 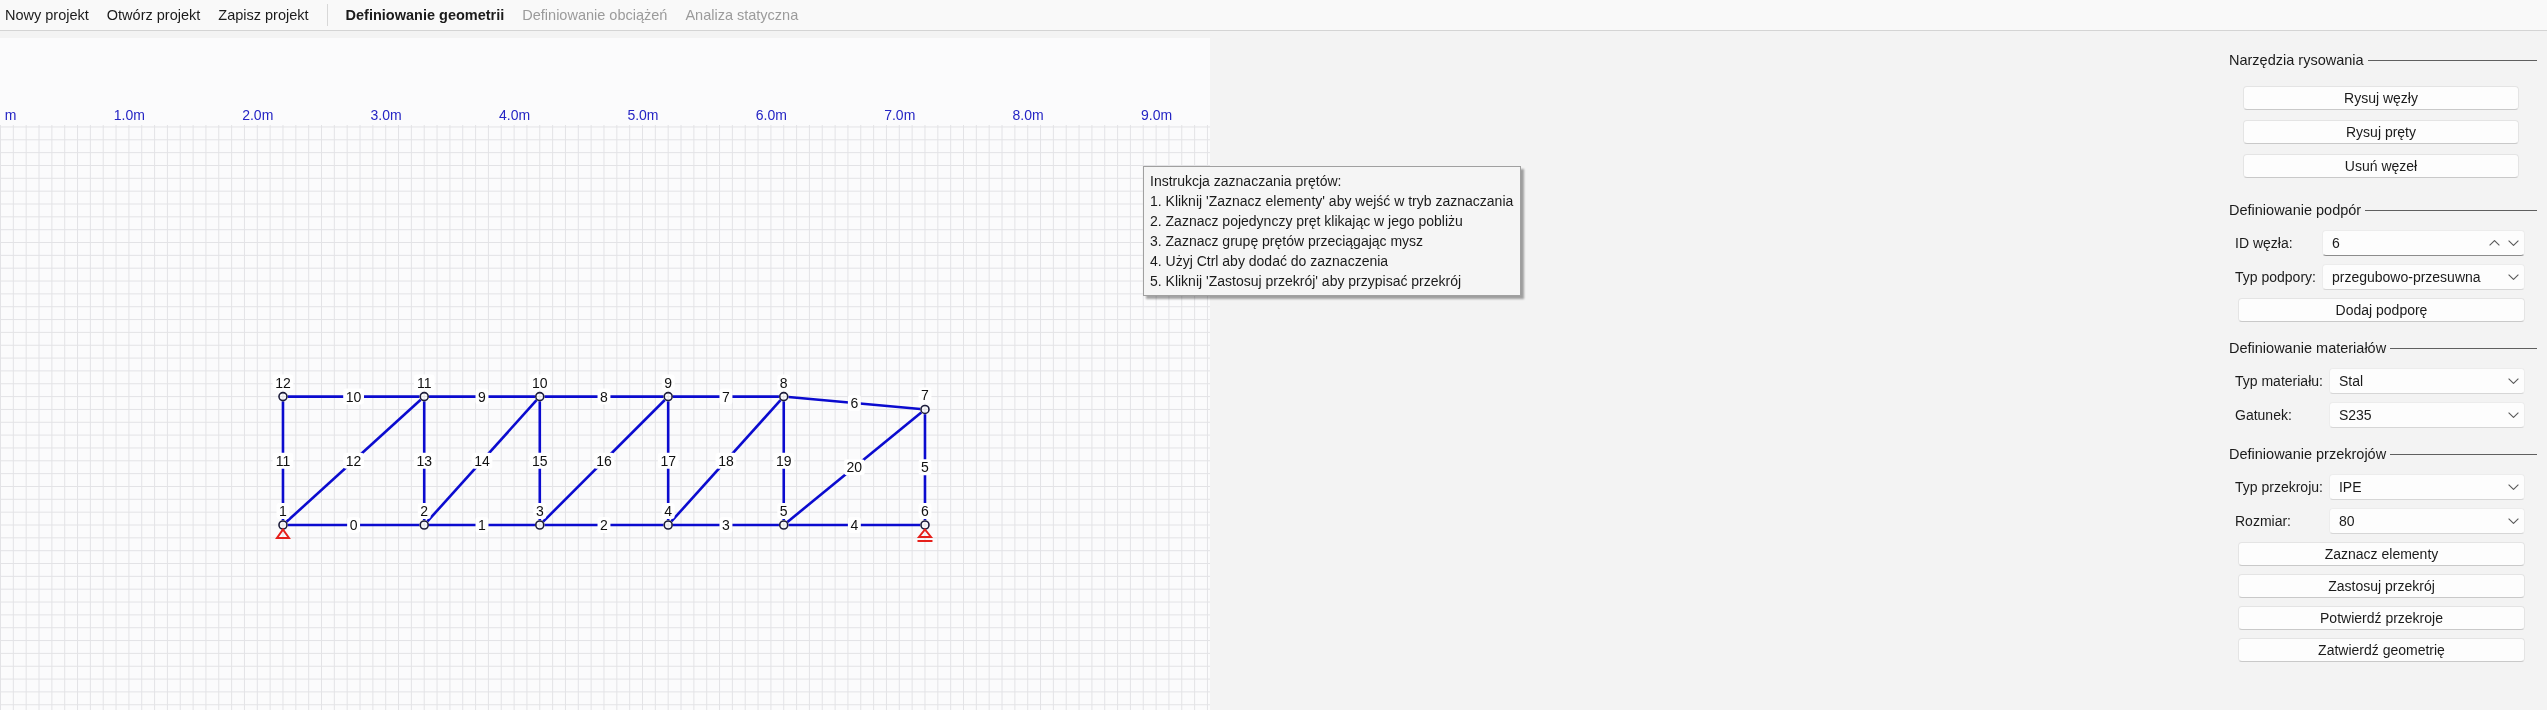 I want to click on dropdown: przegubowo-przesuwna, so click(x=2423, y=277).